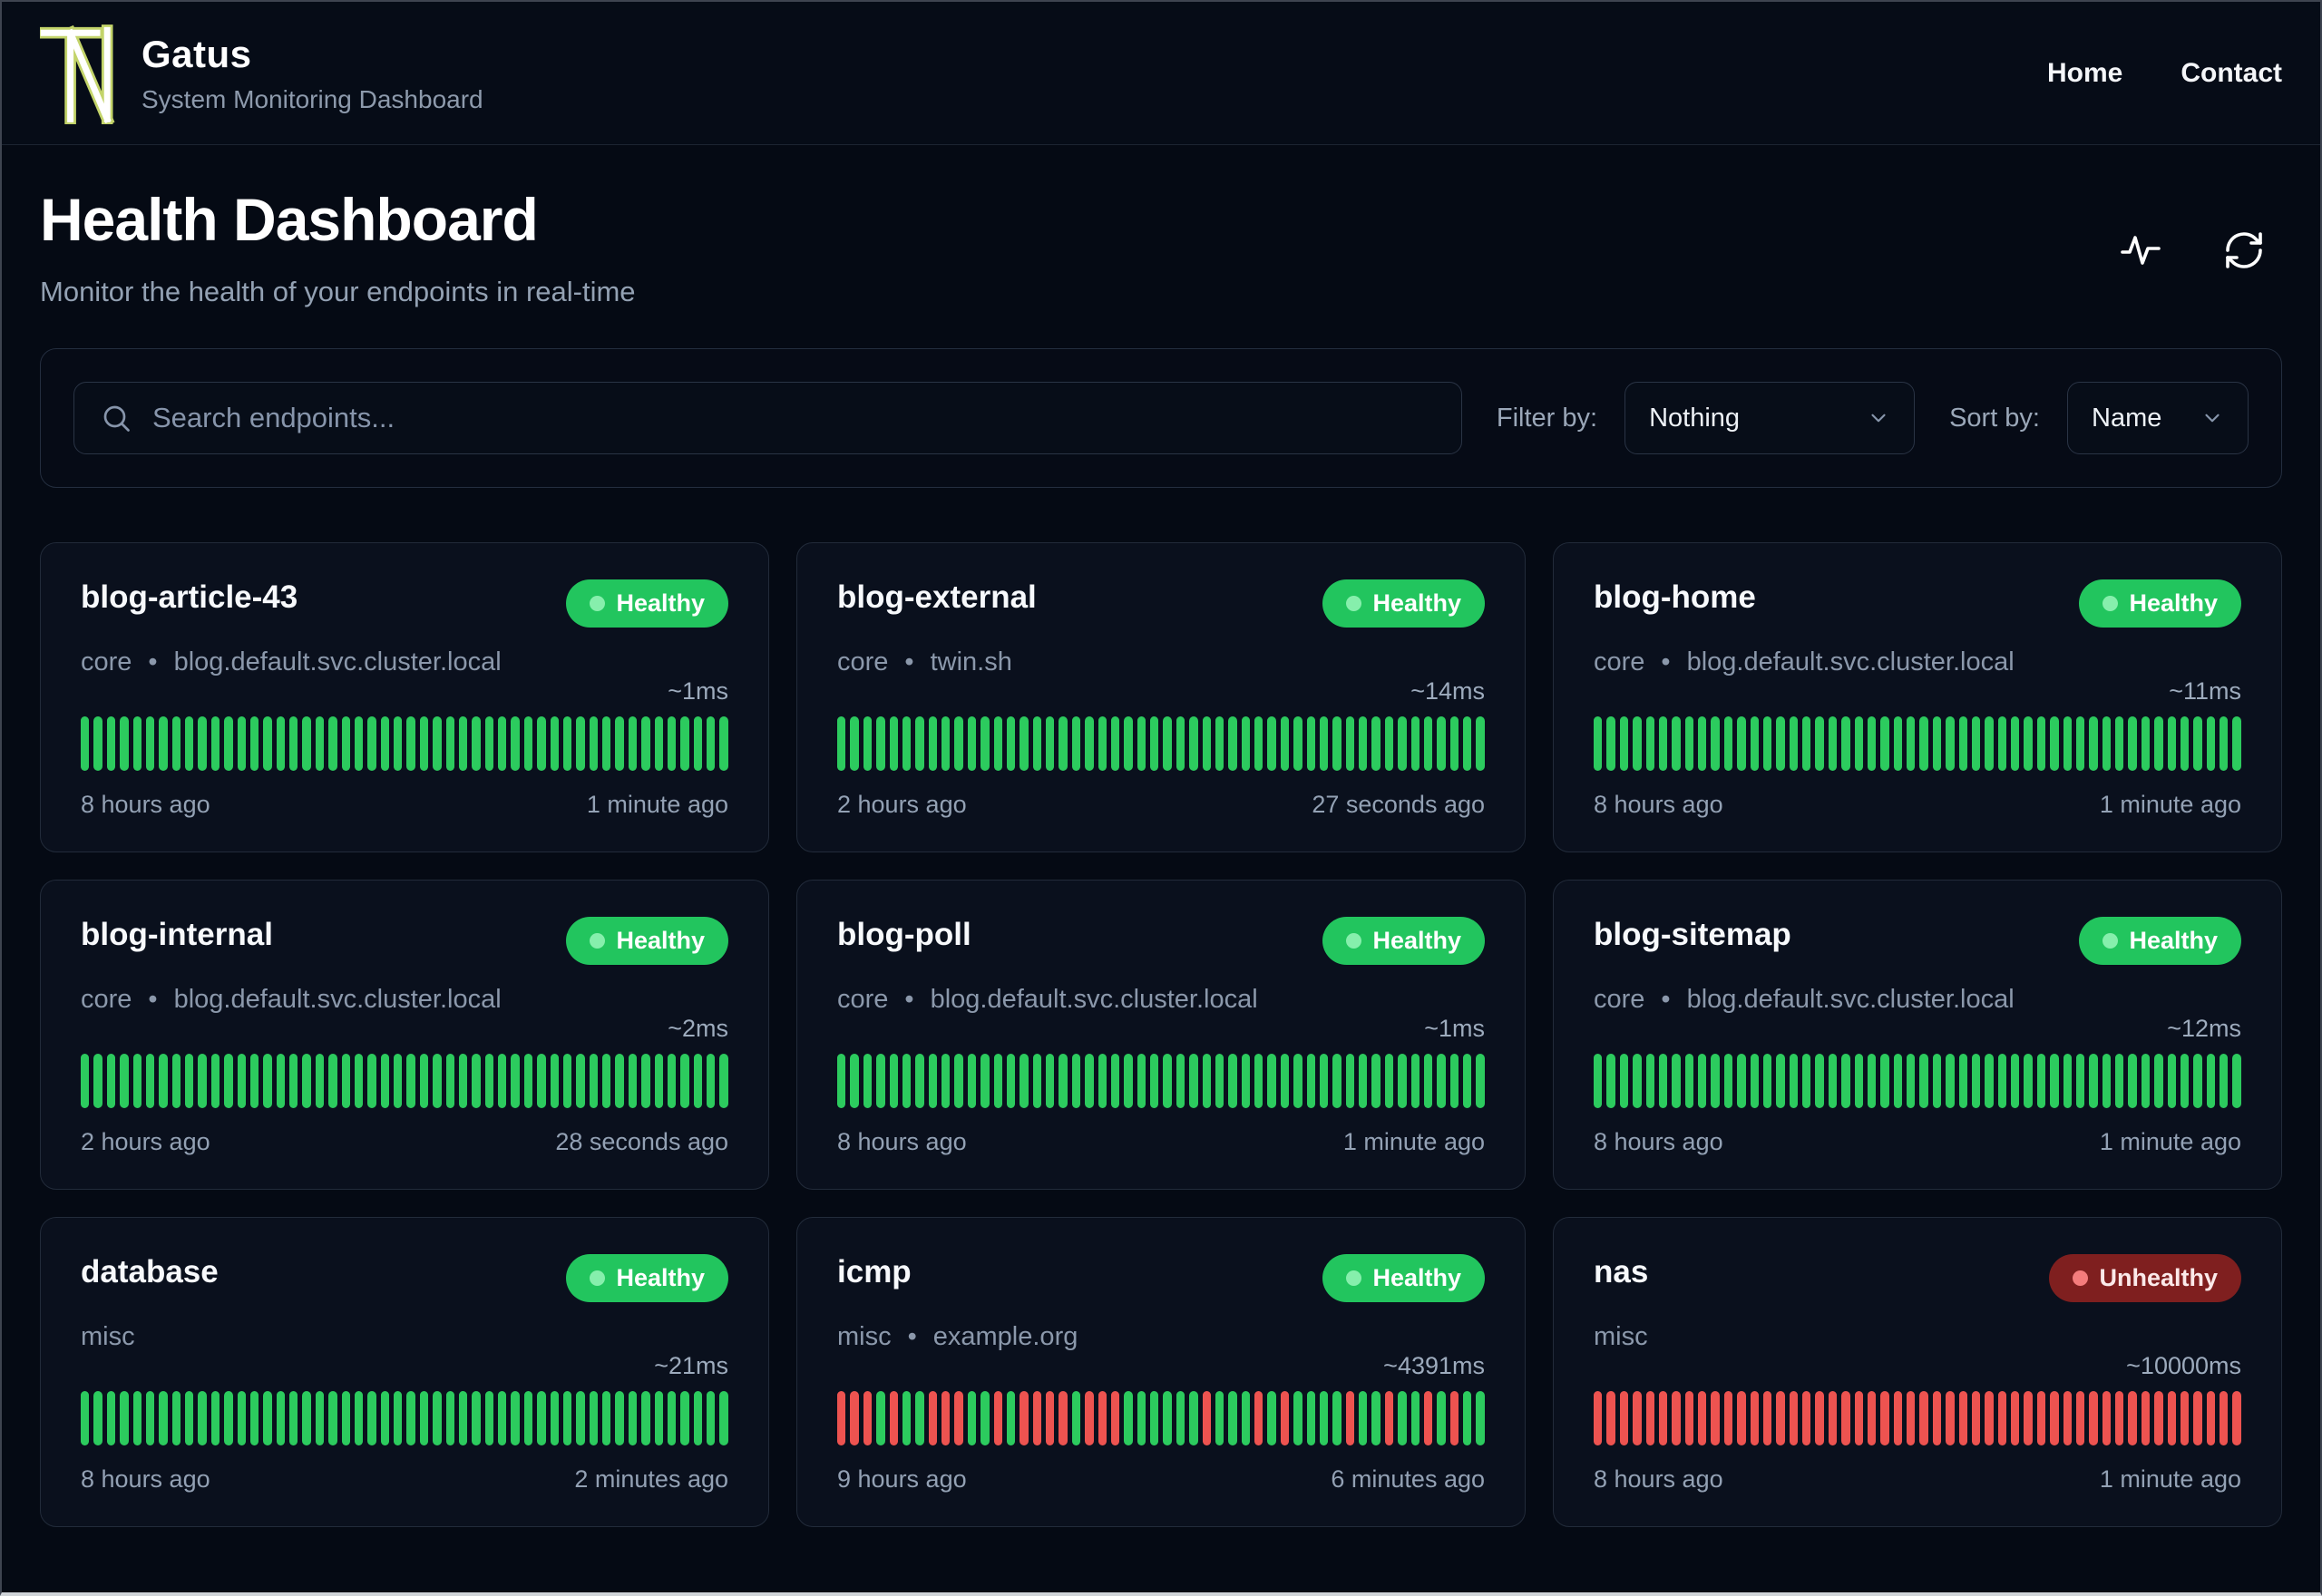 This screenshot has height=1596, width=2322. Describe the element at coordinates (2084, 73) in the screenshot. I see `nav-link-home: Home` at that location.